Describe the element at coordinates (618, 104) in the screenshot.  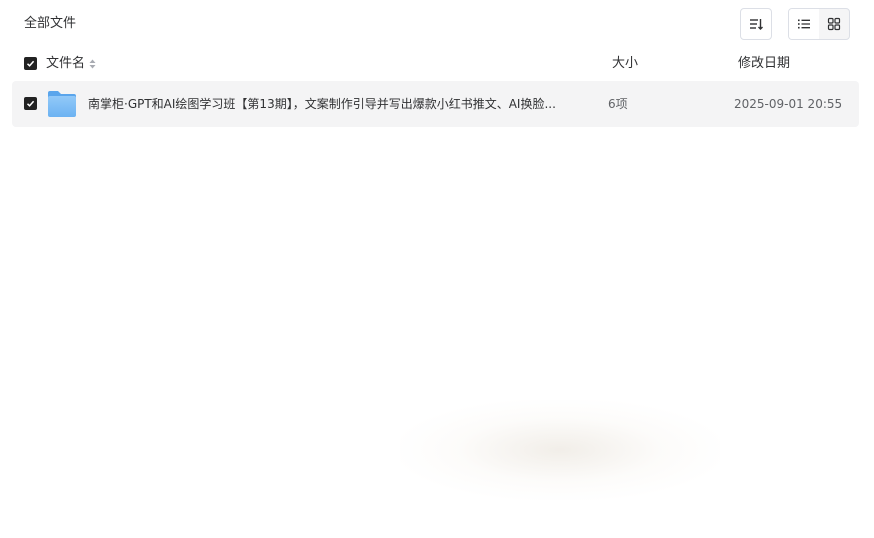
I see `file-size: 6项` at that location.